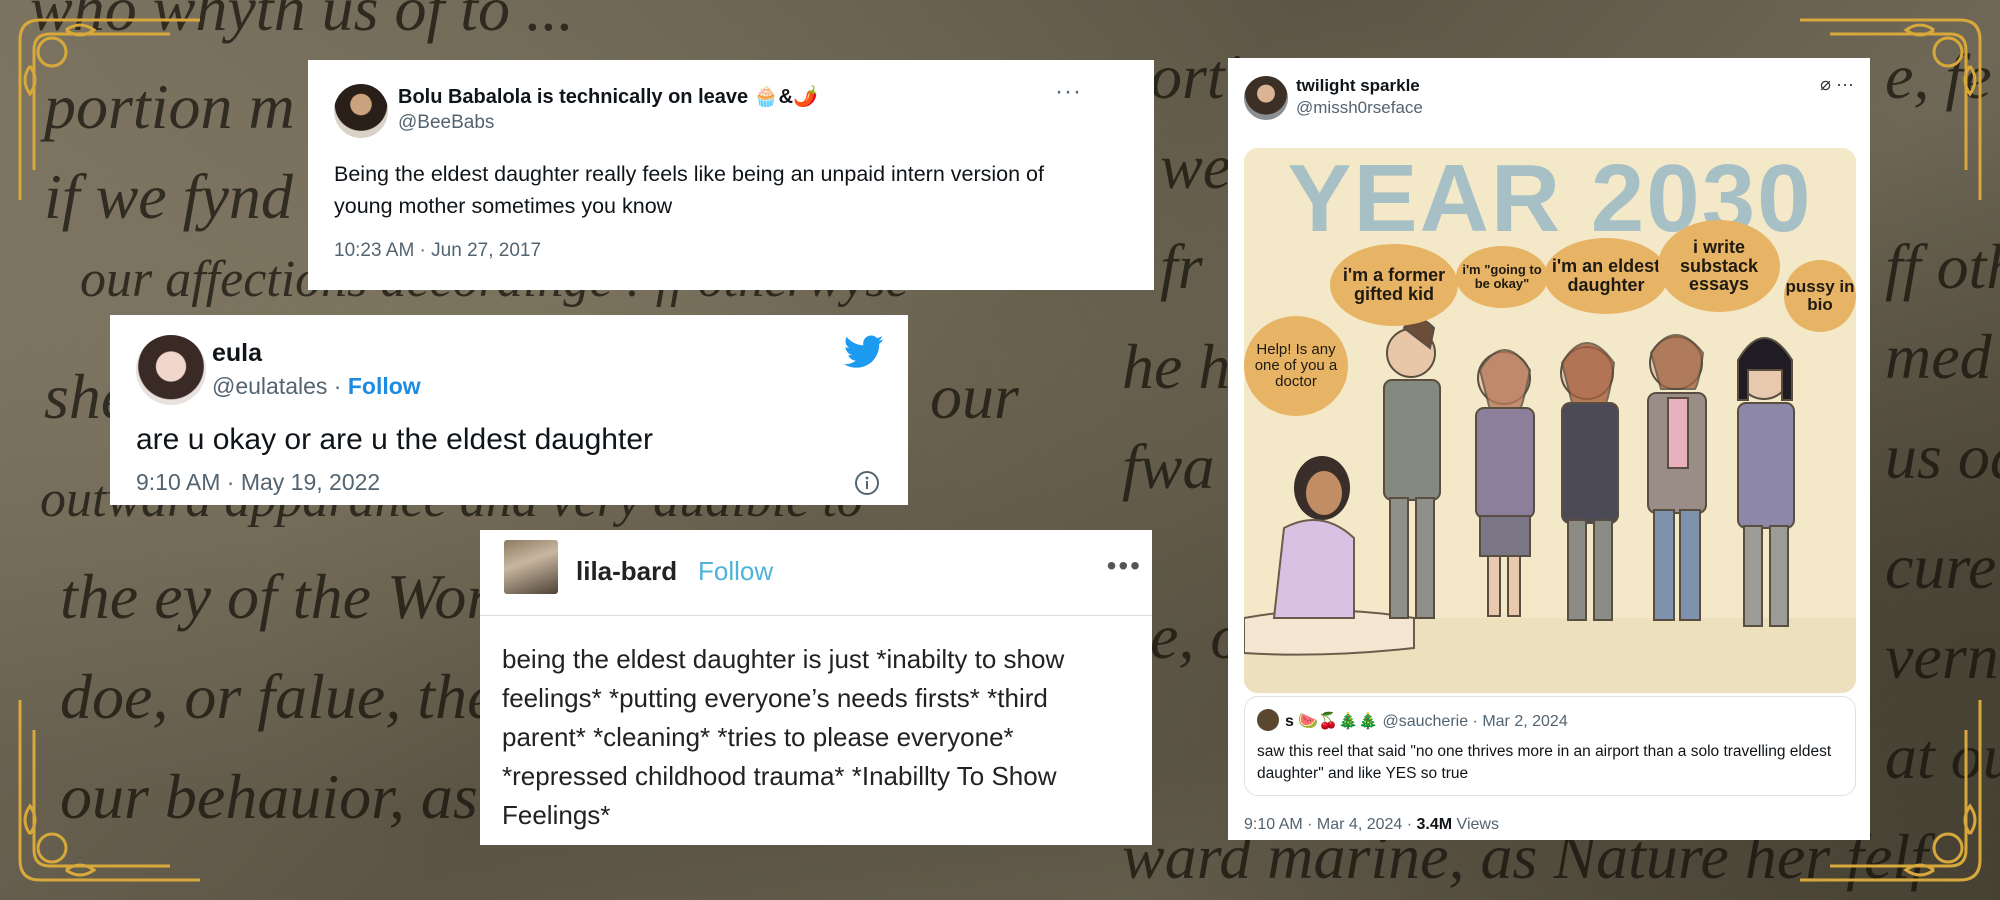 The image size is (2000, 900). I want to click on quoted-author-name: s 🍉🍒🎄🎄, so click(1331, 721).